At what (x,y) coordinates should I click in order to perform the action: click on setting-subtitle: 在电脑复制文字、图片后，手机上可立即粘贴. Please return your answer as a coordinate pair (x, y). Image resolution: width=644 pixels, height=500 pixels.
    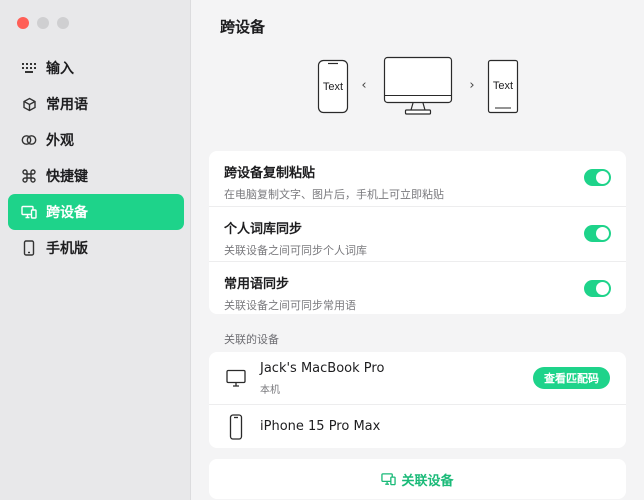
    Looking at the image, I should click on (334, 194).